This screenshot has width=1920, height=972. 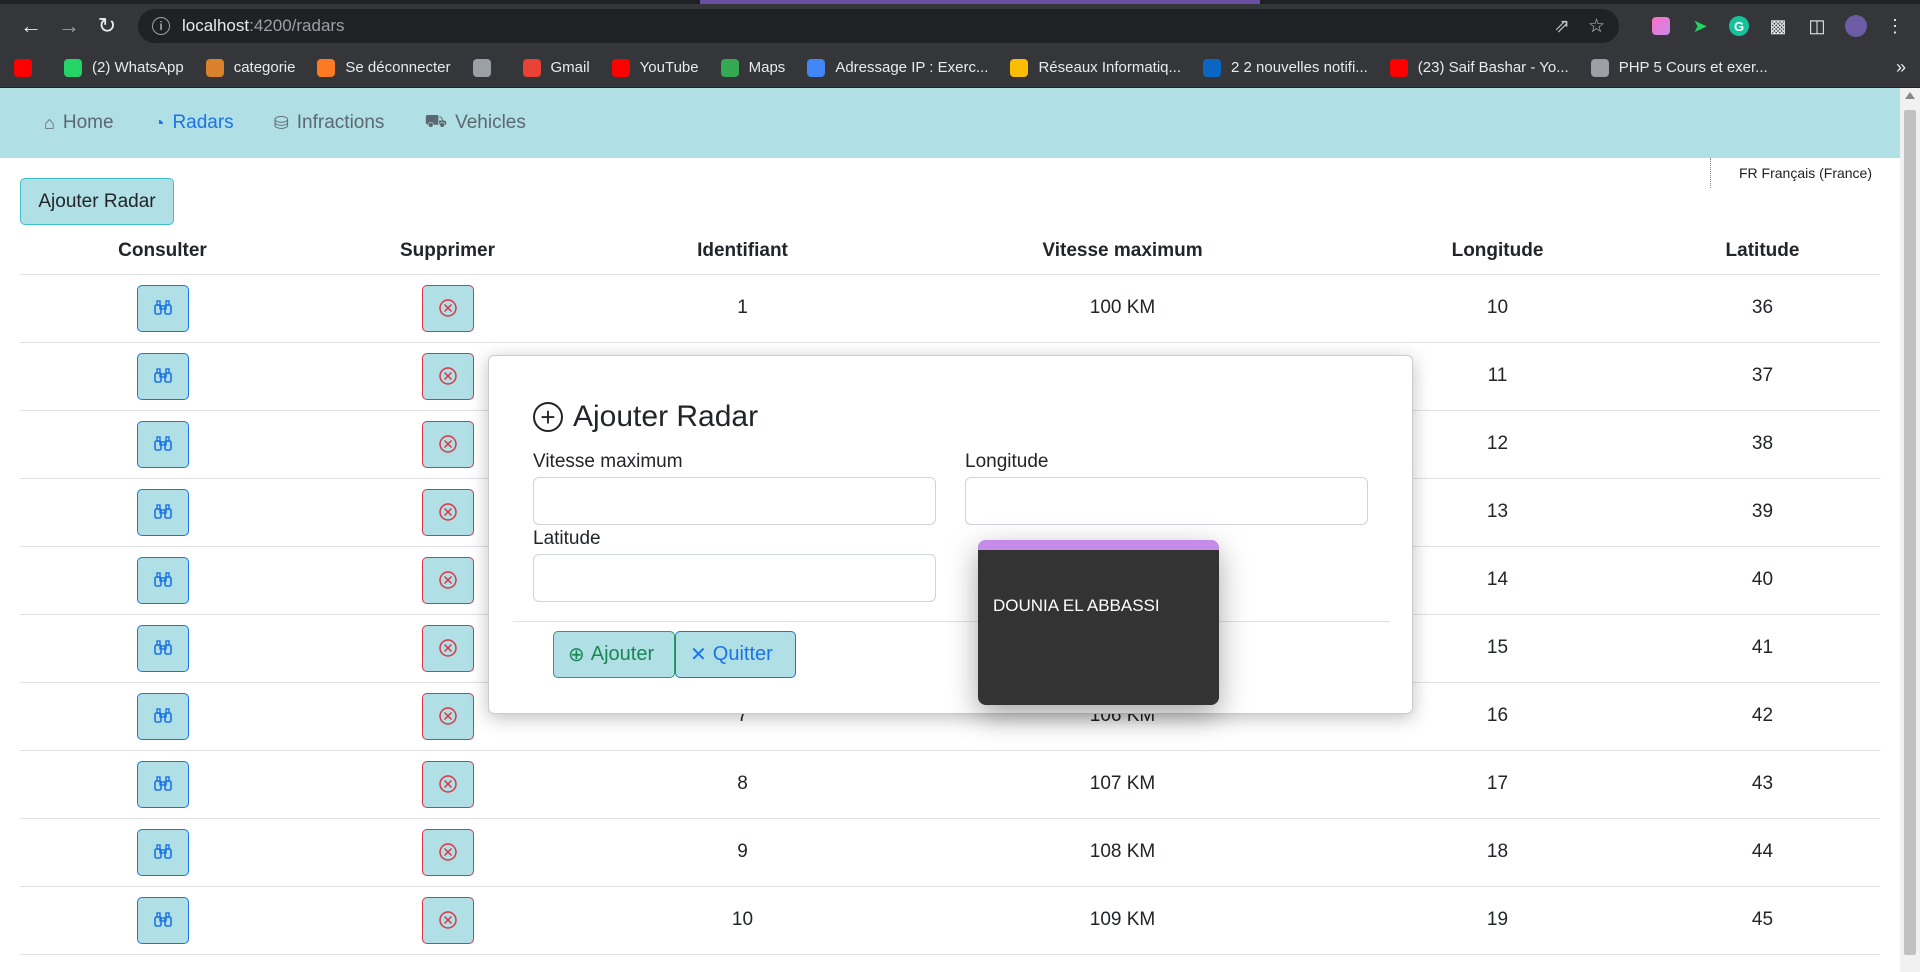 What do you see at coordinates (107, 26) in the screenshot?
I see `reload-icon: ↻` at bounding box center [107, 26].